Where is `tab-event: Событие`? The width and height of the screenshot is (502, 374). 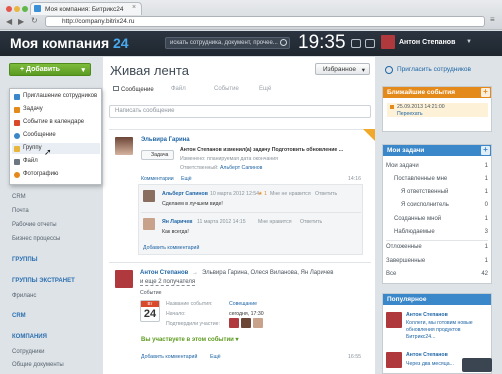 tab-event: Событие is located at coordinates (226, 89).